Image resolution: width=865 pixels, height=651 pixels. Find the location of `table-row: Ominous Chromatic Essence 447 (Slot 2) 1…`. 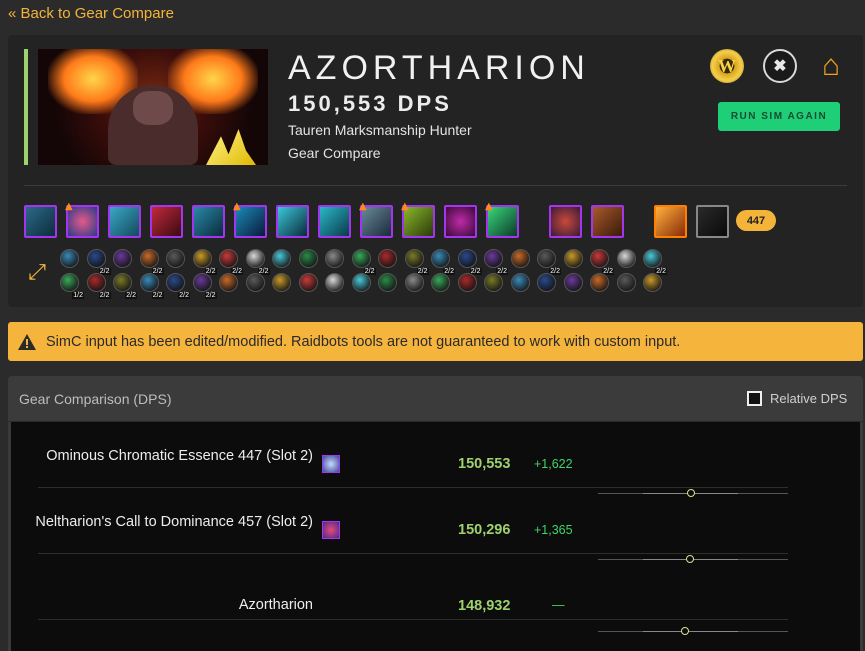

table-row: Ominous Chromatic Essence 447 (Slot 2) 1… is located at coordinates (413, 459).